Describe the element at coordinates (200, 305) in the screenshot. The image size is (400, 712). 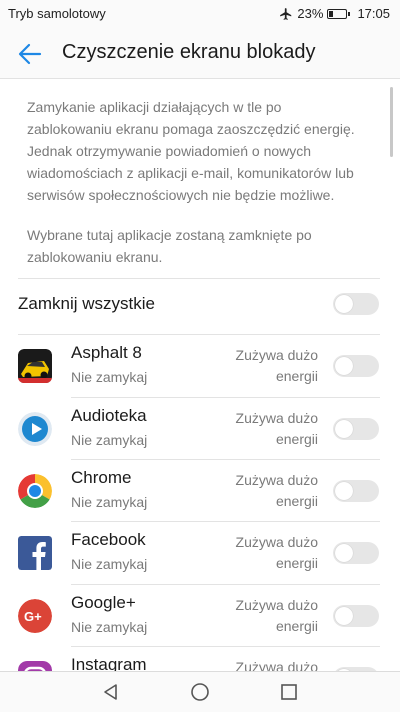
I see `close-all-row: Zamknij wszystkie` at that location.